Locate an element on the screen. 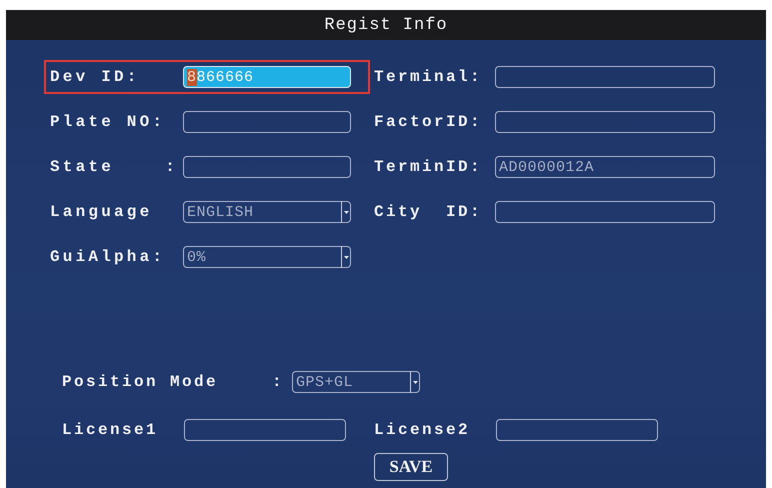 The height and width of the screenshot is (488, 772). dropdown: ENGLISH is located at coordinates (267, 212).